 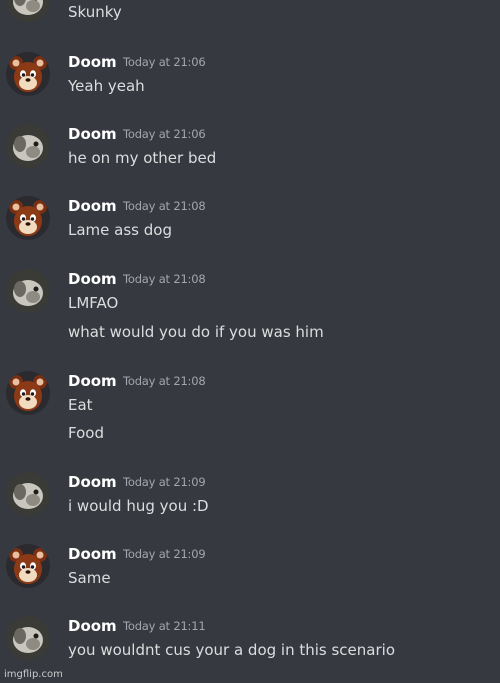 What do you see at coordinates (89, 578) in the screenshot?
I see `message-text: Same` at bounding box center [89, 578].